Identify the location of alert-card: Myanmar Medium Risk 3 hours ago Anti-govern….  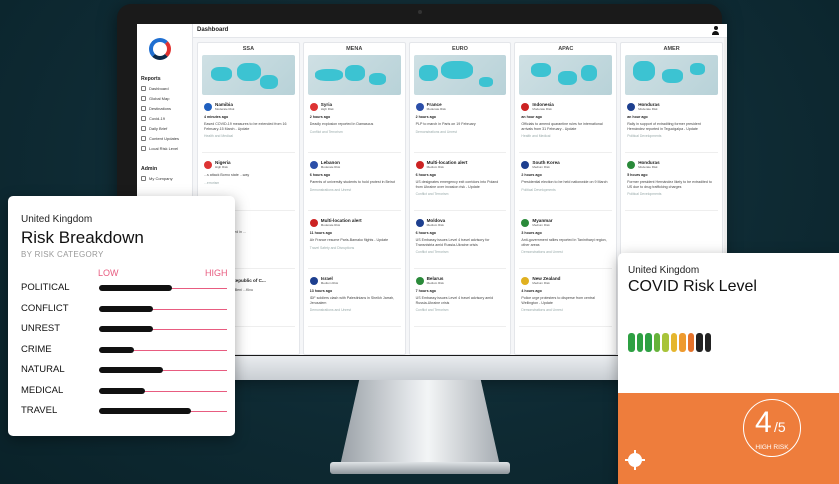
(566, 242).